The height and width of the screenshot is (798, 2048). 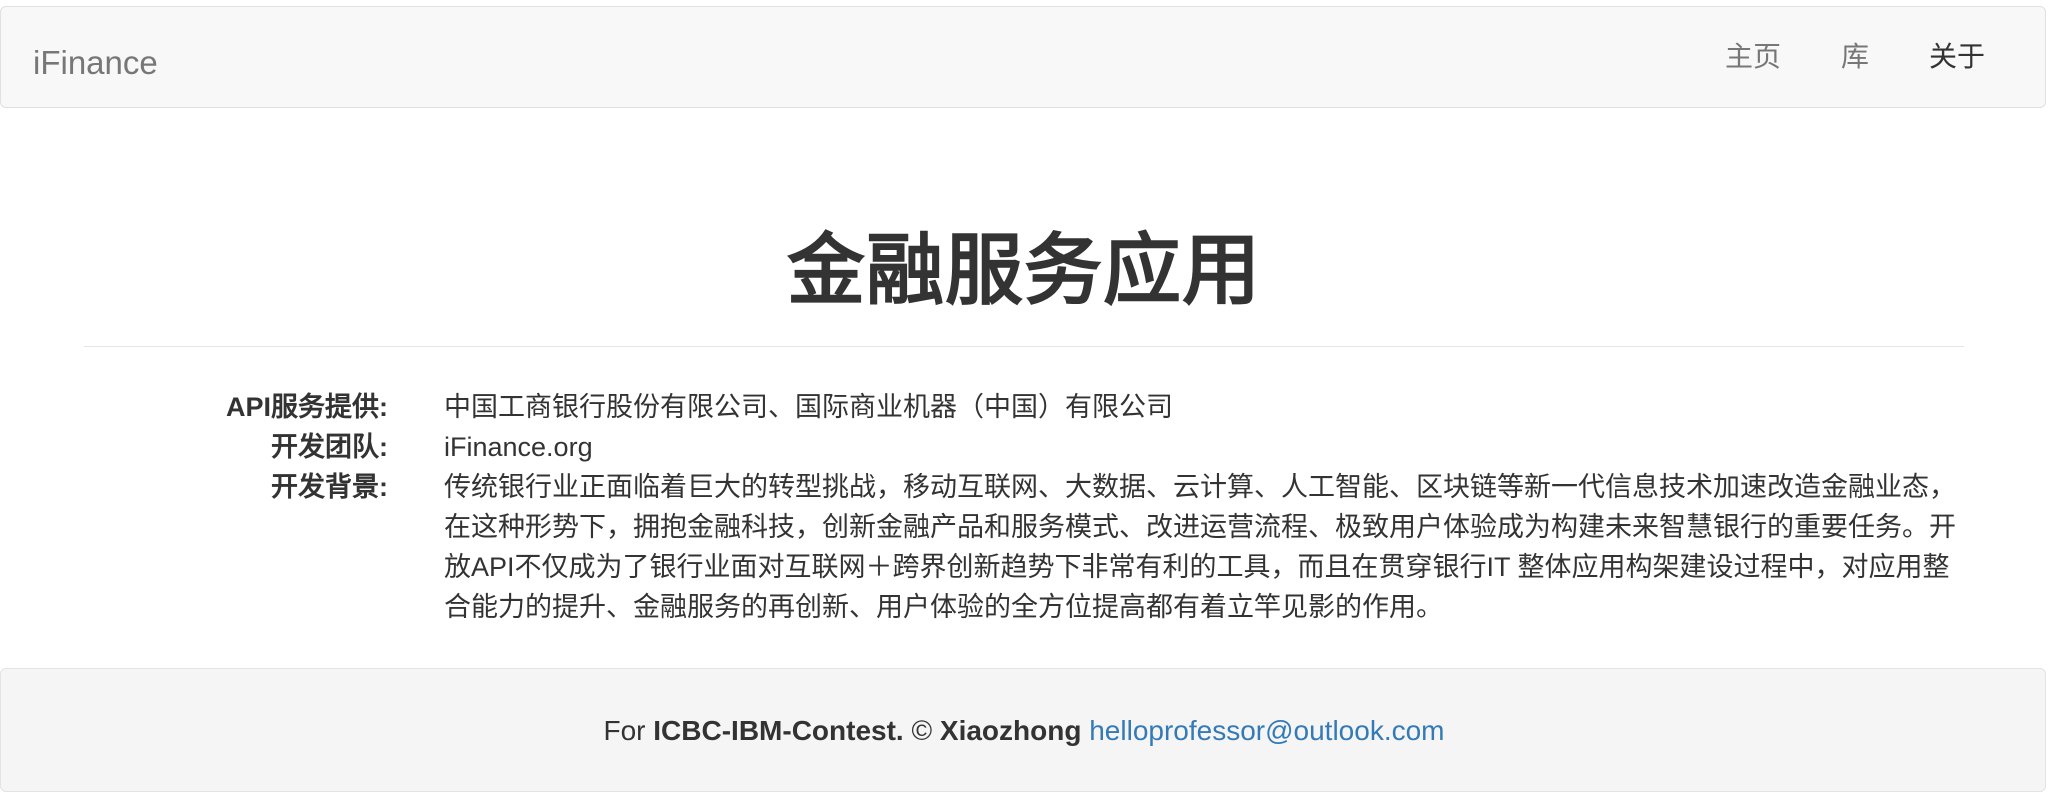 I want to click on footer-email-link: helloprofessor@outlook.com, so click(x=1266, y=730).